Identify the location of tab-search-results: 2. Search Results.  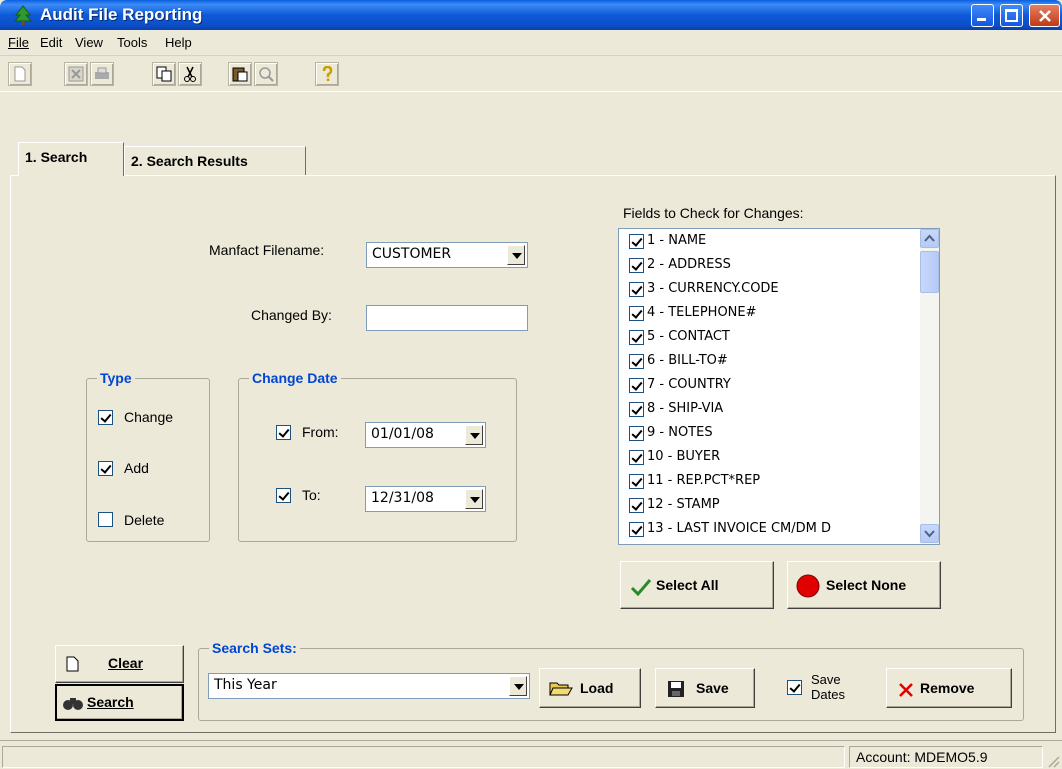
(215, 161).